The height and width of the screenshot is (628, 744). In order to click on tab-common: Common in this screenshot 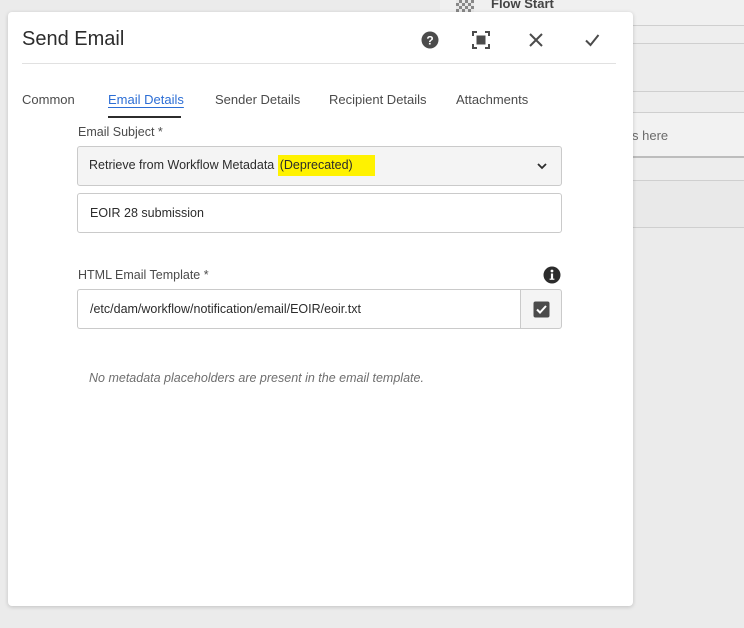, I will do `click(48, 99)`.